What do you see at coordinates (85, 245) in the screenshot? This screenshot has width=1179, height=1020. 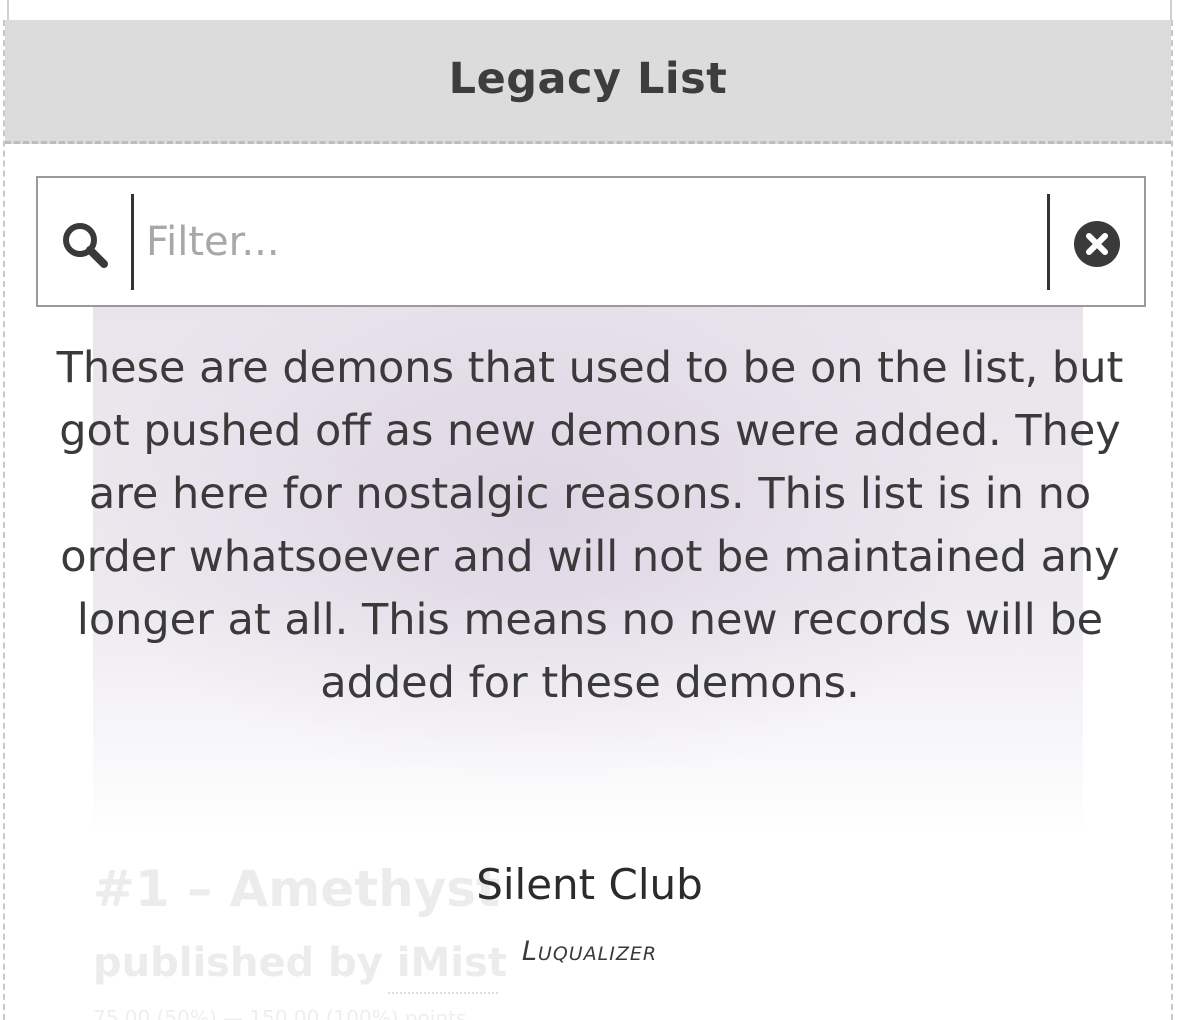 I see `search-icon` at bounding box center [85, 245].